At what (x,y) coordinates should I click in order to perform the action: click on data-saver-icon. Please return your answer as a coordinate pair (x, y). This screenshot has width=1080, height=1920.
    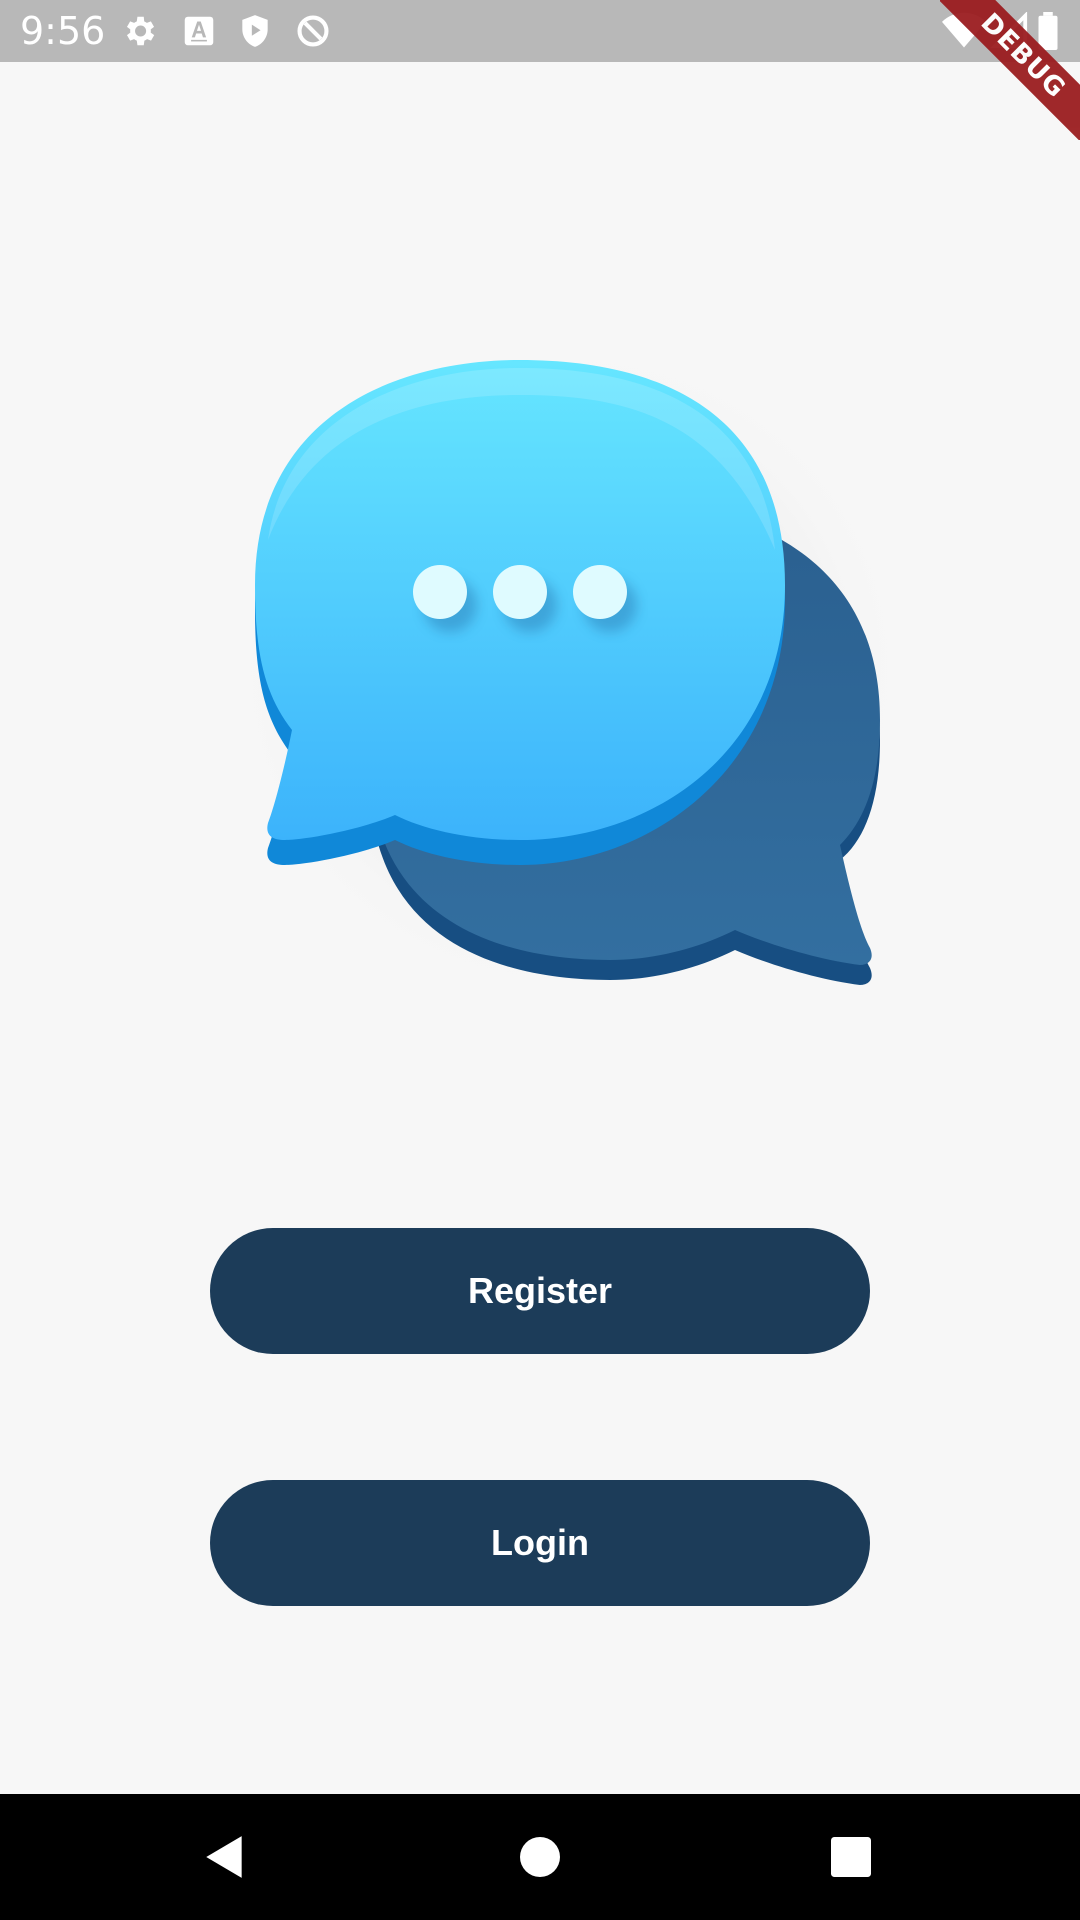
    Looking at the image, I should click on (313, 31).